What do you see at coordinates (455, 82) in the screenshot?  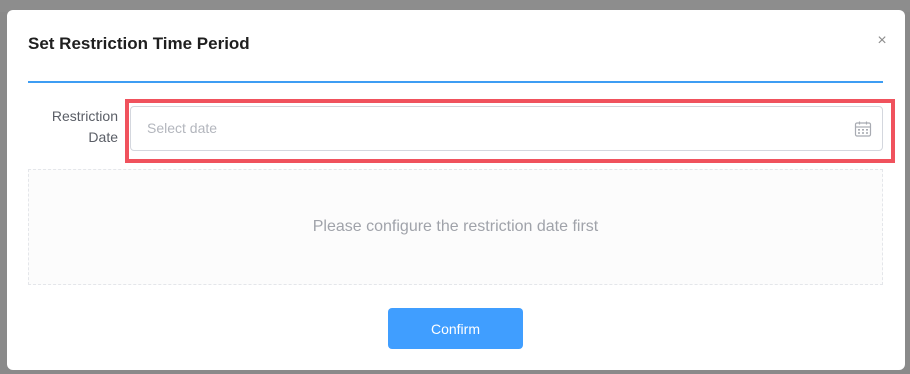 I see `title-divider` at bounding box center [455, 82].